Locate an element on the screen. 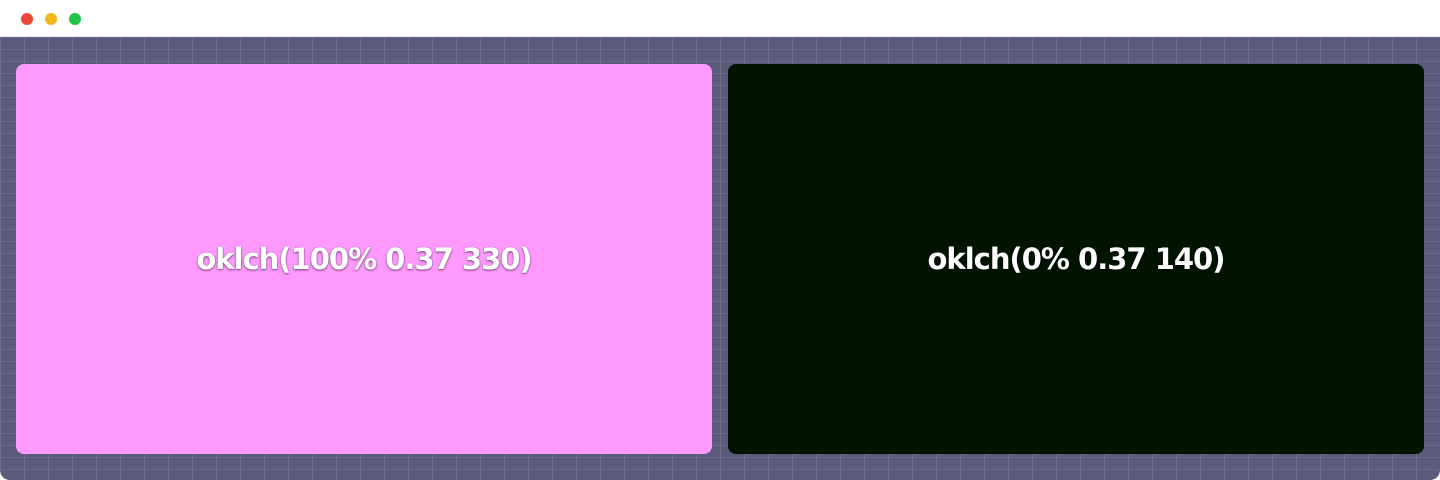 Image resolution: width=1440 pixels, height=480 pixels. minimize-window-button is located at coordinates (51, 19).